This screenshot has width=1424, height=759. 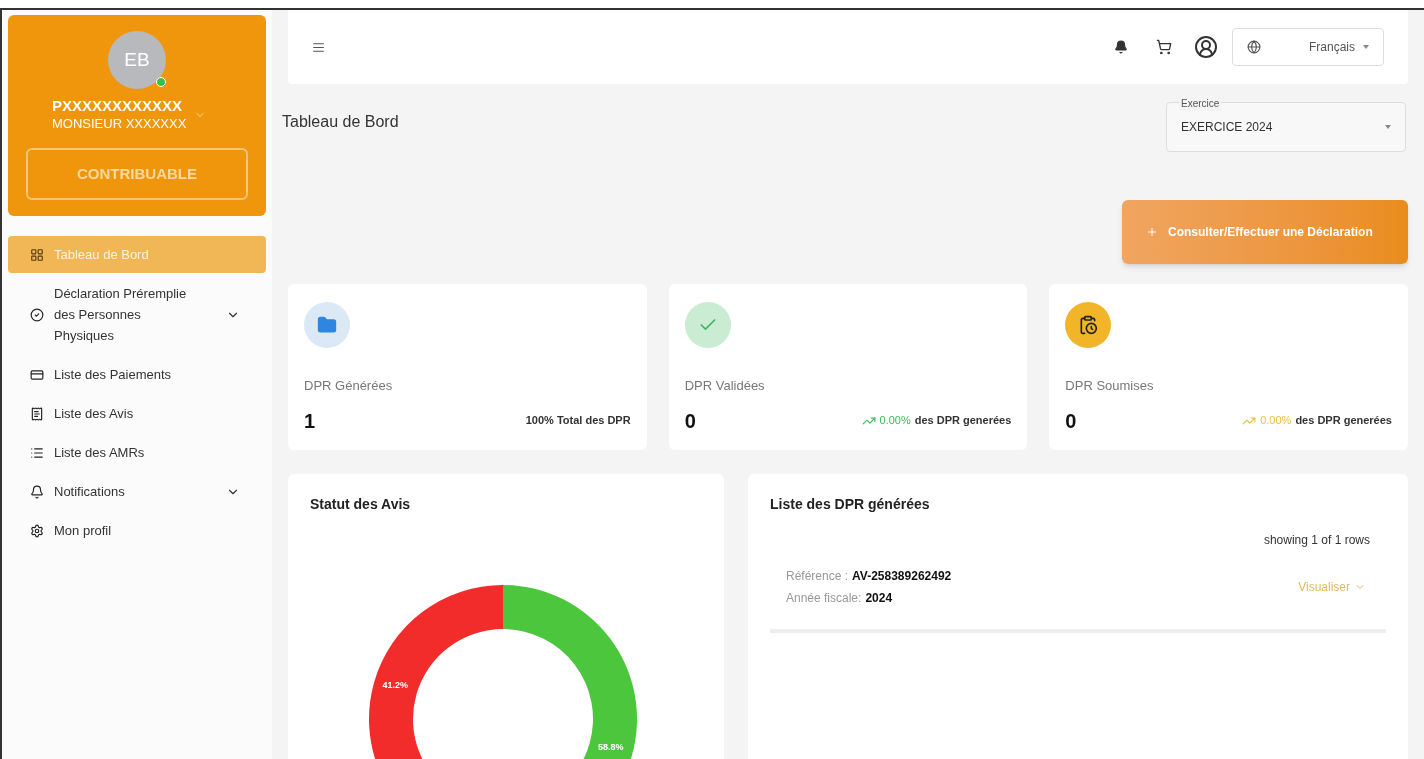 I want to click on account-icon, so click(x=1206, y=47).